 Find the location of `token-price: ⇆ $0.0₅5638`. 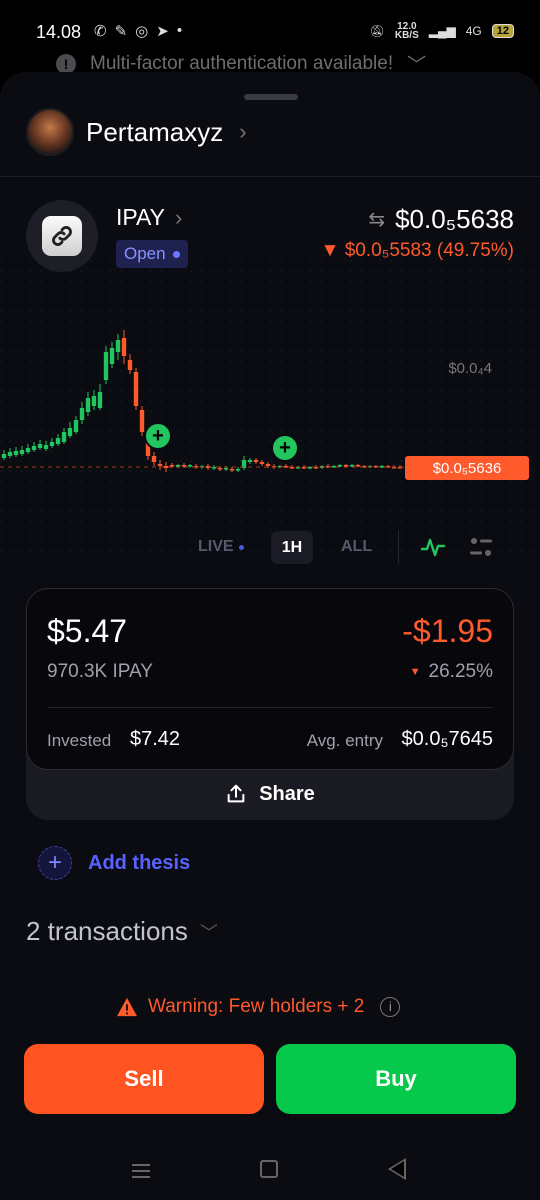

token-price: ⇆ $0.0₅5638 is located at coordinates (441, 219).